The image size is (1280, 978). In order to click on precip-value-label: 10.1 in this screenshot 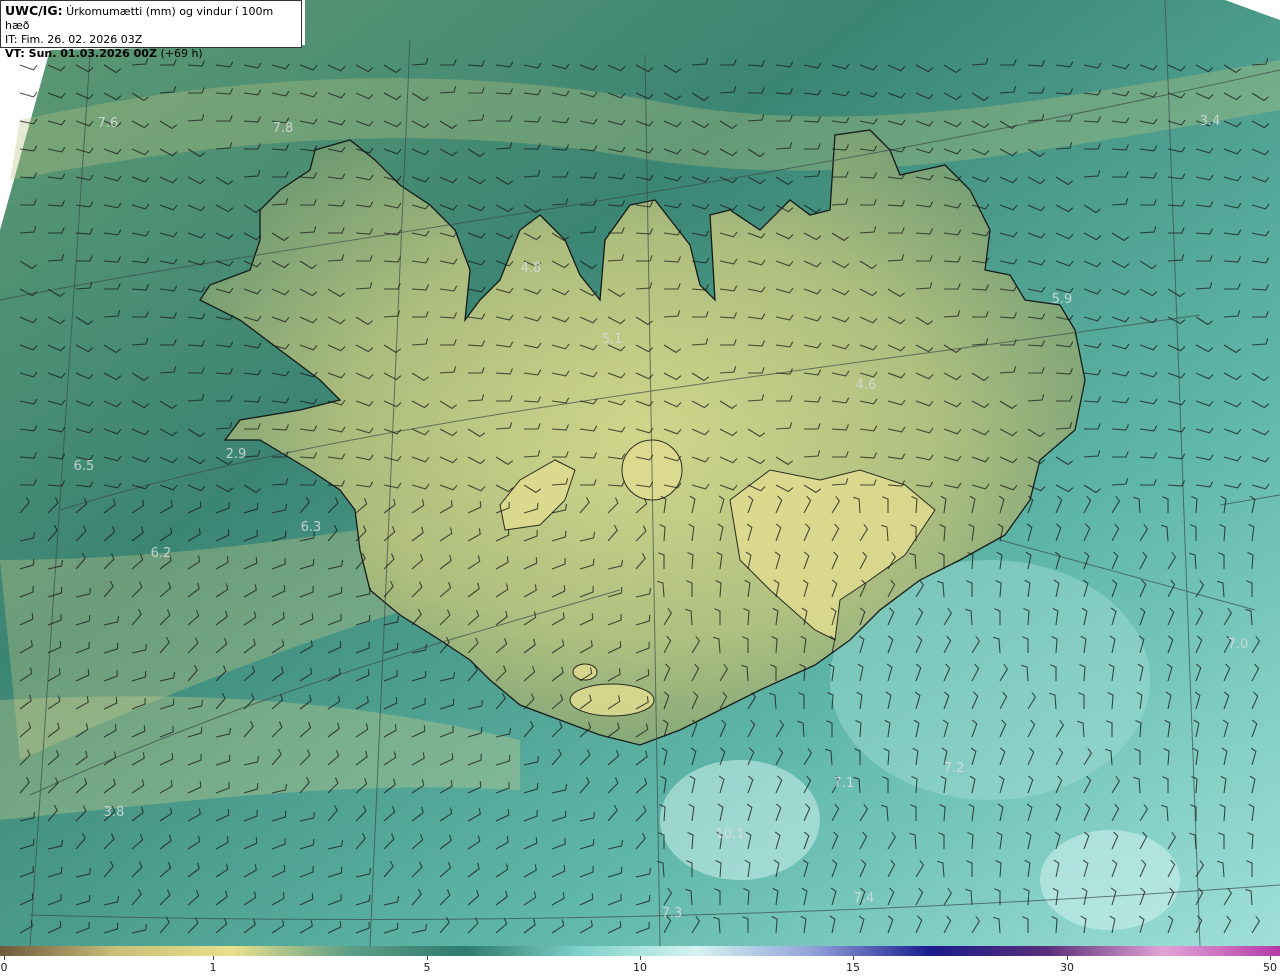, I will do `click(730, 834)`.